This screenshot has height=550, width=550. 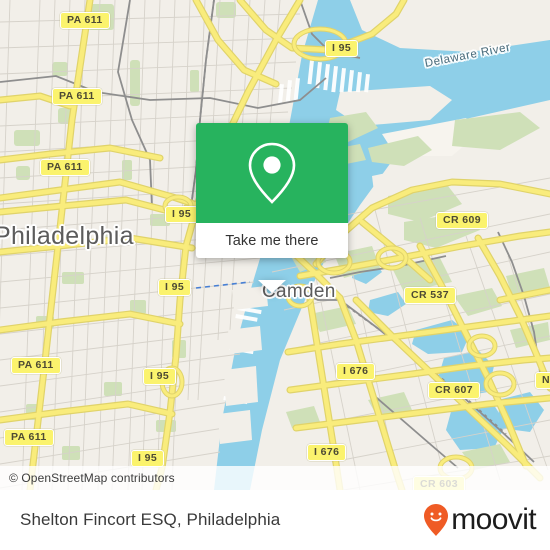 What do you see at coordinates (272, 286) in the screenshot?
I see `popup-pointer-tail` at bounding box center [272, 286].